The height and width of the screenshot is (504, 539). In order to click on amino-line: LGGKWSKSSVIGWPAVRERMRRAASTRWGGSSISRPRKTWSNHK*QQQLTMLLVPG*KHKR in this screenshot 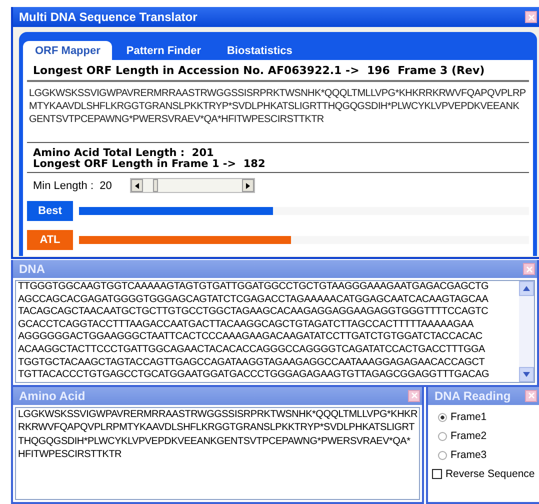, I will do `click(218, 415)`.